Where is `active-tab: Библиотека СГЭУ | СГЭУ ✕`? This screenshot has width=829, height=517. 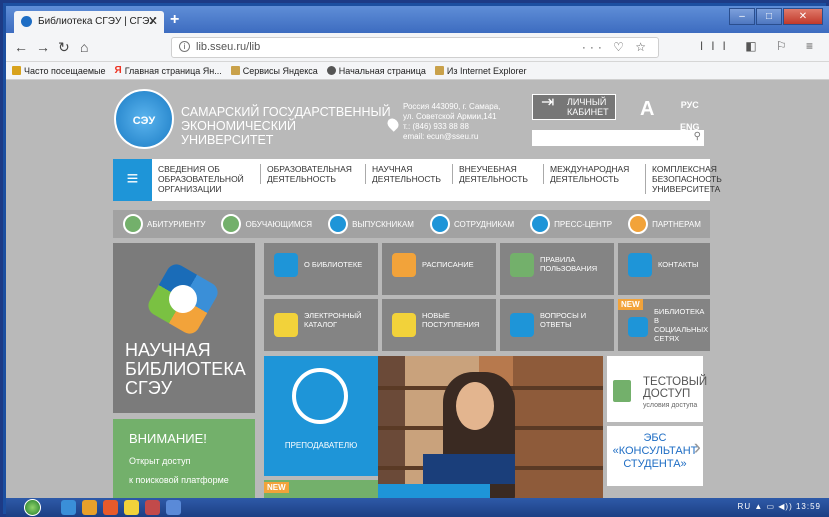
active-tab: Библиотека СГЭУ | СГЭУ ✕ is located at coordinates (89, 22).